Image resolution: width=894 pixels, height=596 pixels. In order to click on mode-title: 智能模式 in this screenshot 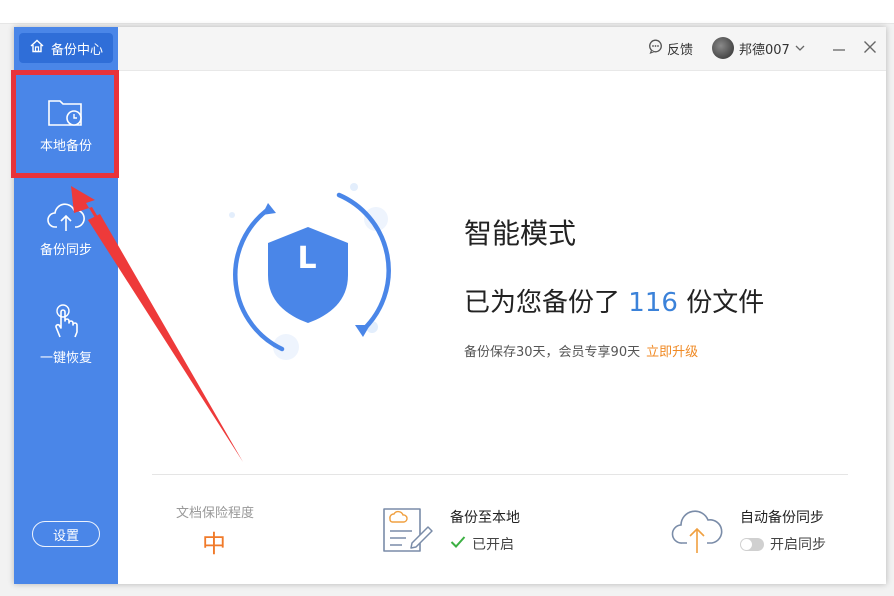, I will do `click(520, 233)`.